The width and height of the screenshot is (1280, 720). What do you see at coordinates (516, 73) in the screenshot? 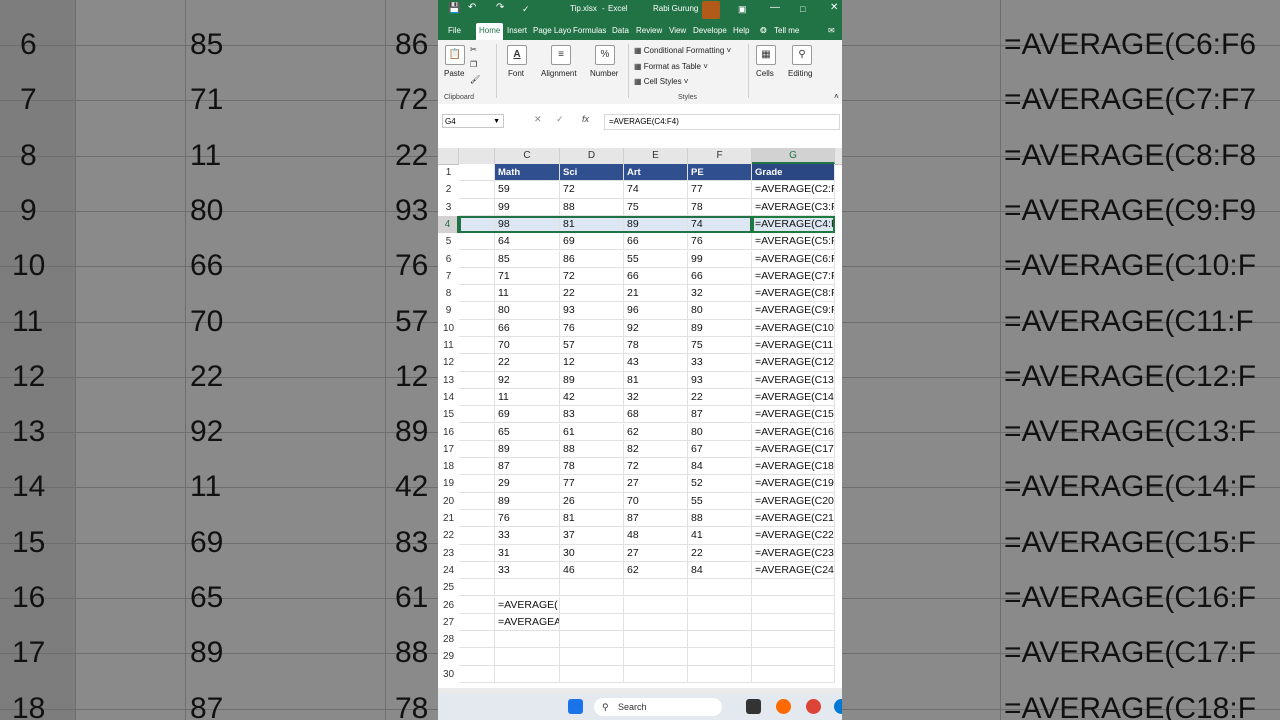
I see `font-button: Font` at bounding box center [516, 73].